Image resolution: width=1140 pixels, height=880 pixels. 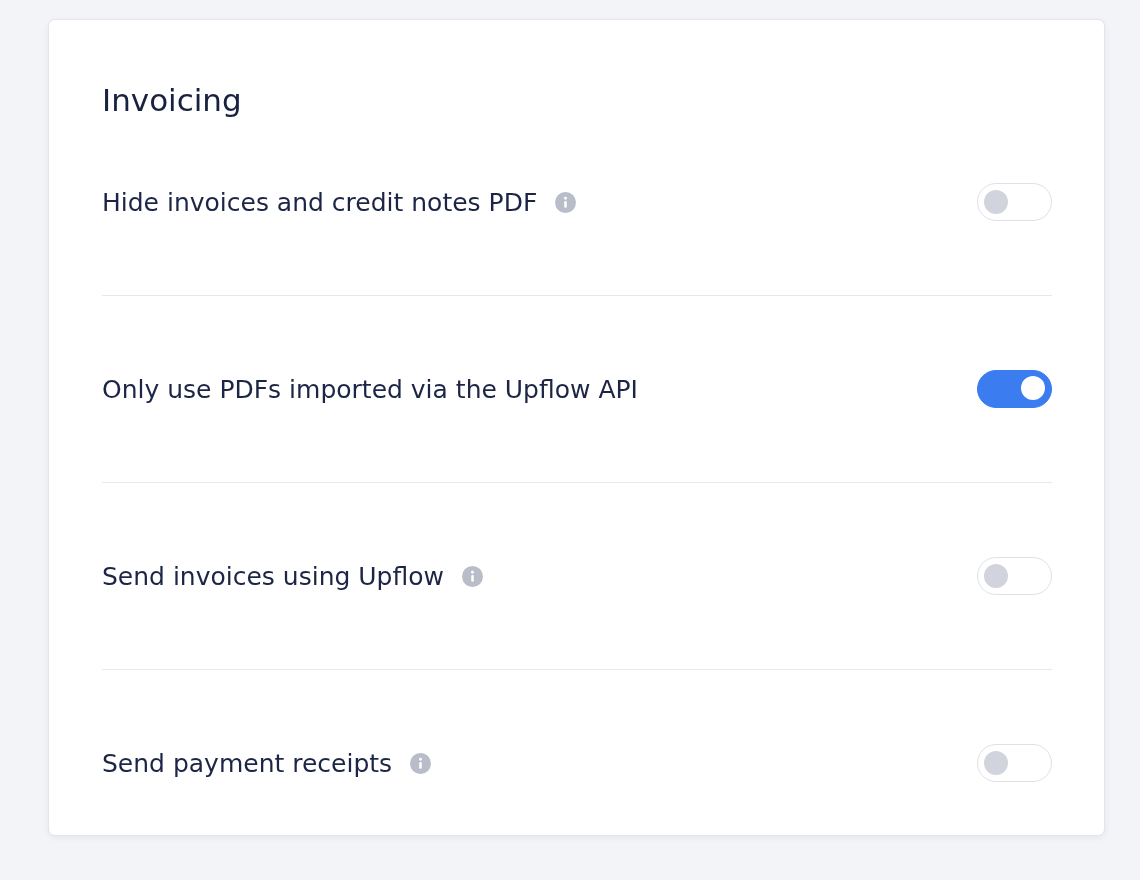 I want to click on setting-label: Send payment receipts, so click(x=247, y=763).